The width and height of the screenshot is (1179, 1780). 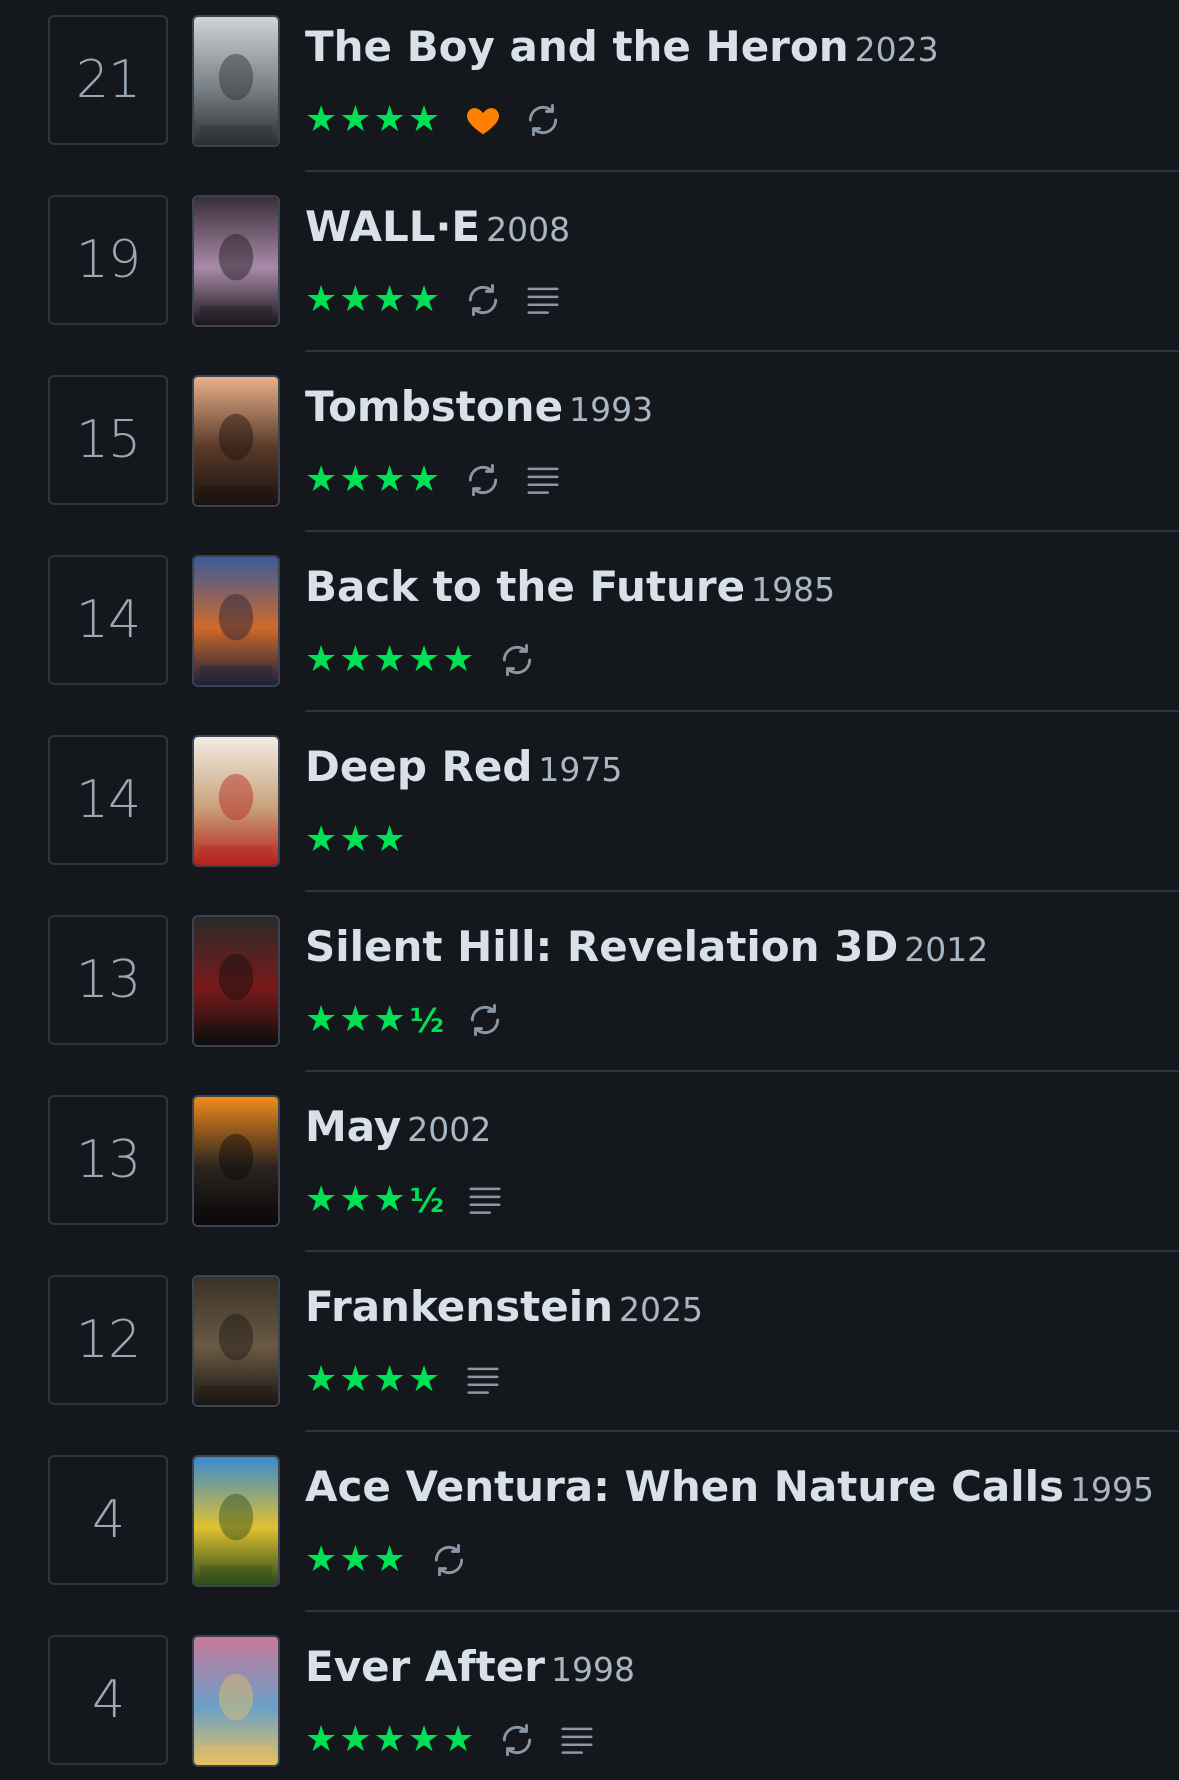 What do you see at coordinates (589, 1530) in the screenshot?
I see `film-row-9: 4 Ace Ventura: When Nature Calls 1995 ★★★` at bounding box center [589, 1530].